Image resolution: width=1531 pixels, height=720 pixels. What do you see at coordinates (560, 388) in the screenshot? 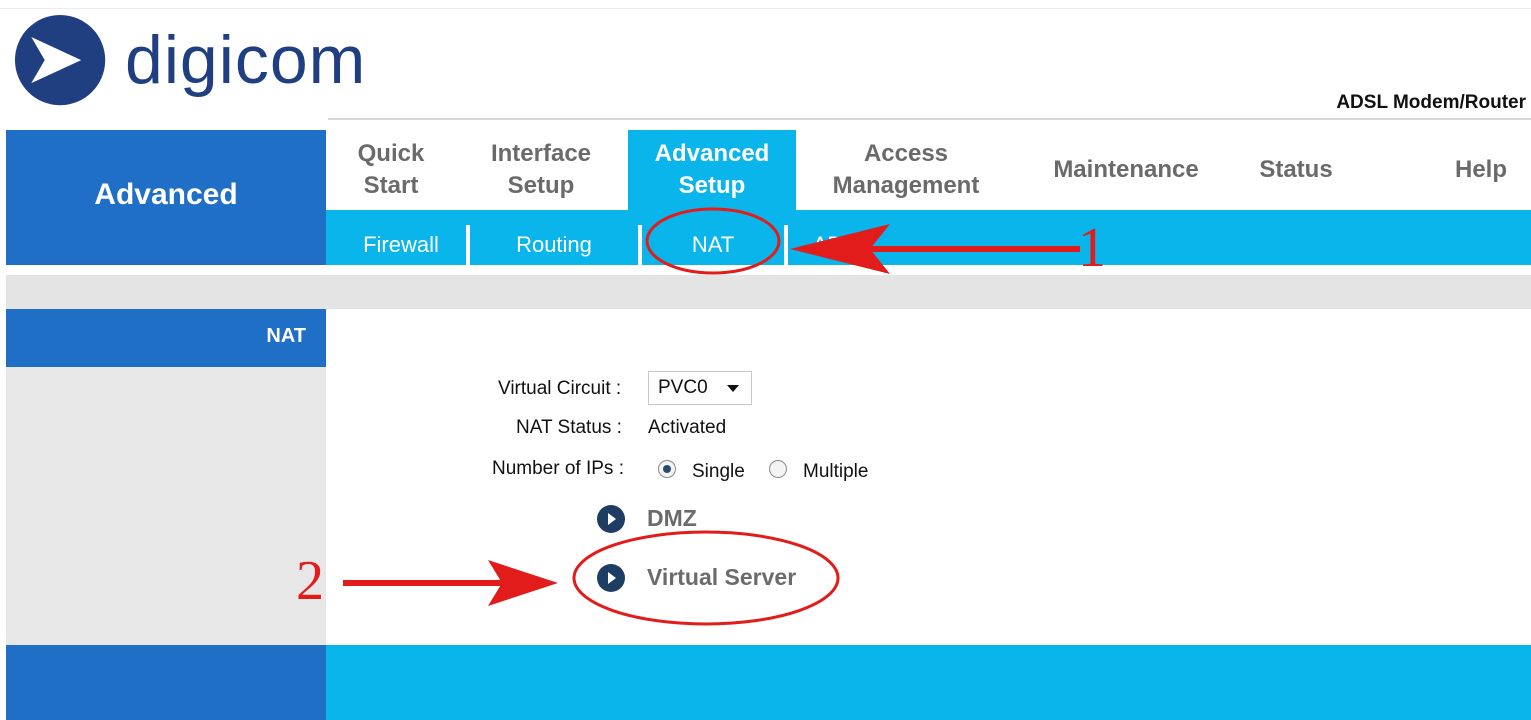
I see `virtual-circuit-label: Virtual Circuit :` at bounding box center [560, 388].